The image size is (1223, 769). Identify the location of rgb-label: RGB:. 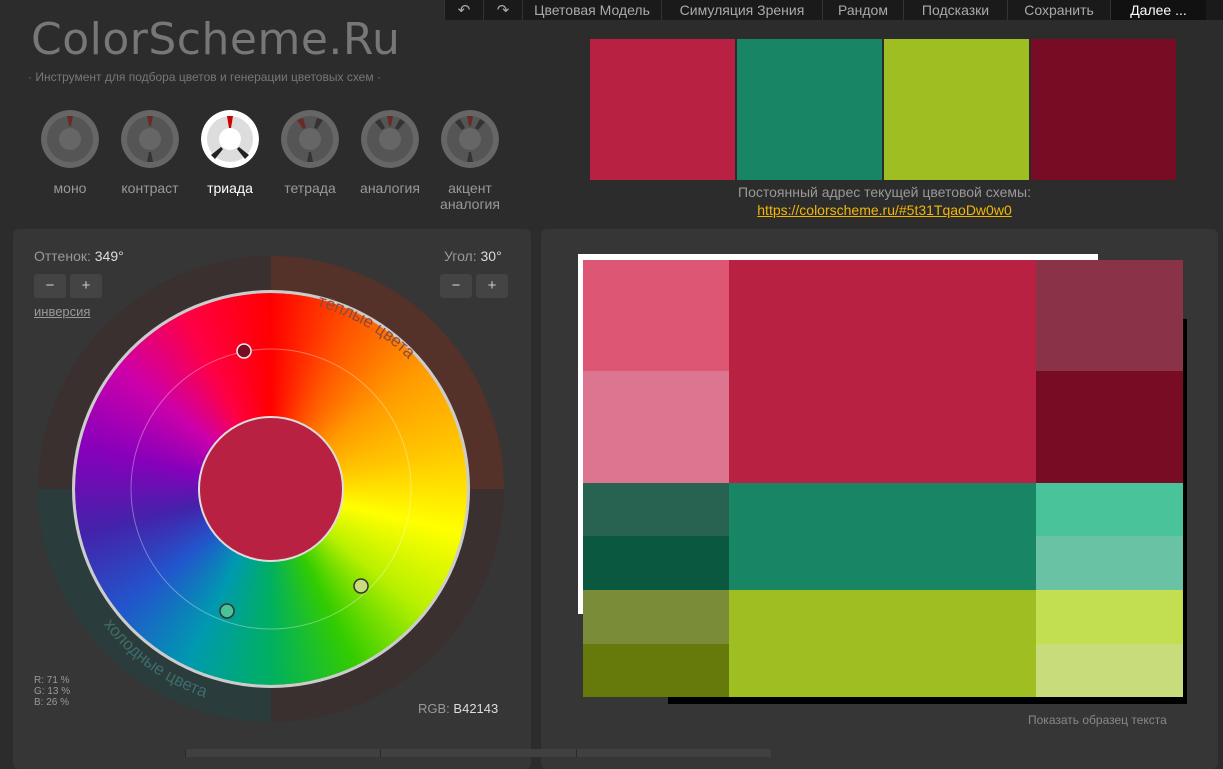
(434, 708).